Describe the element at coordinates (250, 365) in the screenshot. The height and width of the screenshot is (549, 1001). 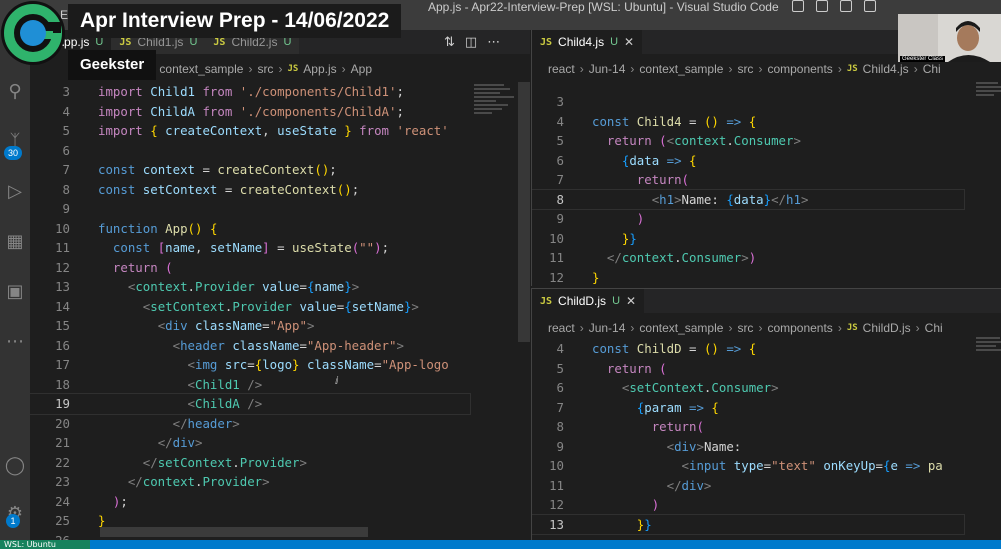
I see `code-line: 17 <img src={logo} className="App-logo` at that location.